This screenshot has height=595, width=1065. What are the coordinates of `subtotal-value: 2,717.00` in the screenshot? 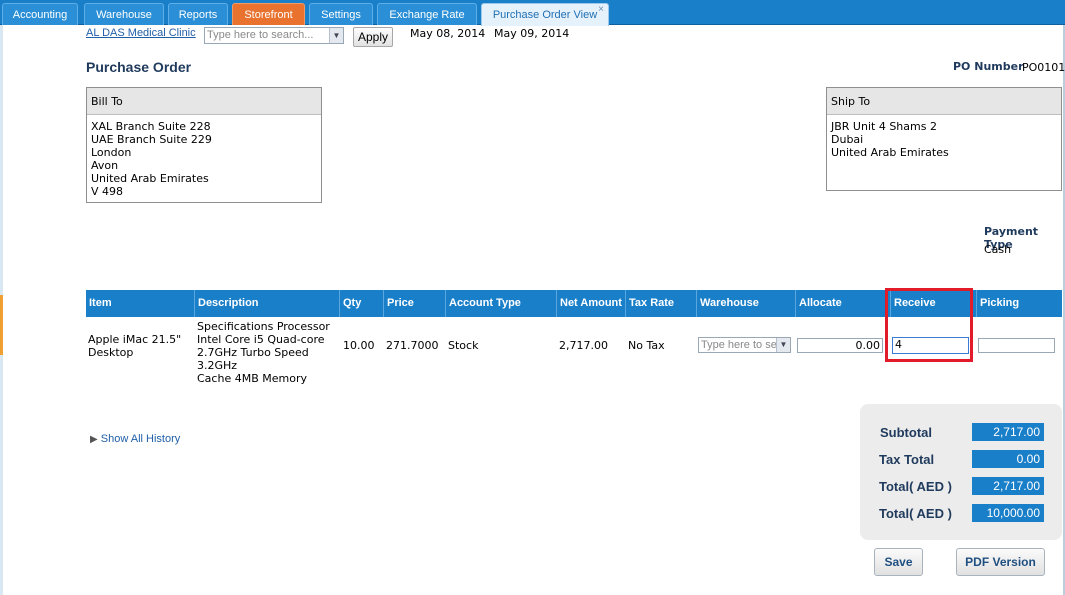 It's located at (1008, 432).